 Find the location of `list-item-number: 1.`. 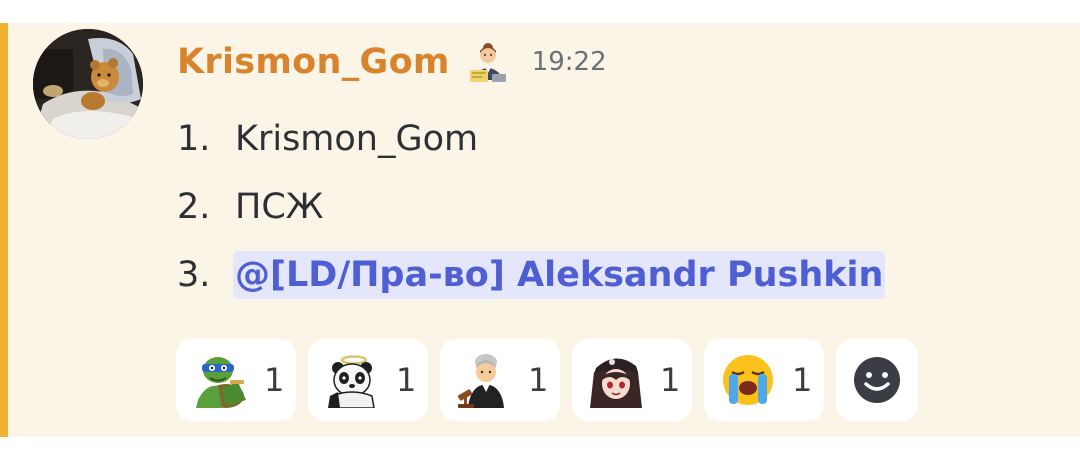

list-item-number: 1. is located at coordinates (194, 139).